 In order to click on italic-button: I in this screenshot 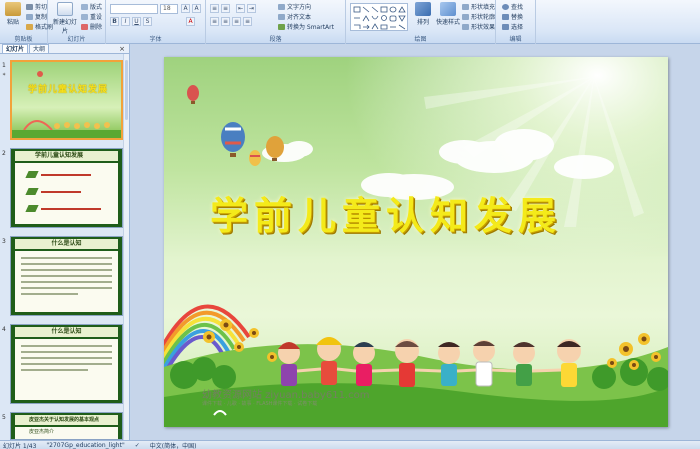, I will do `click(125, 21)`.